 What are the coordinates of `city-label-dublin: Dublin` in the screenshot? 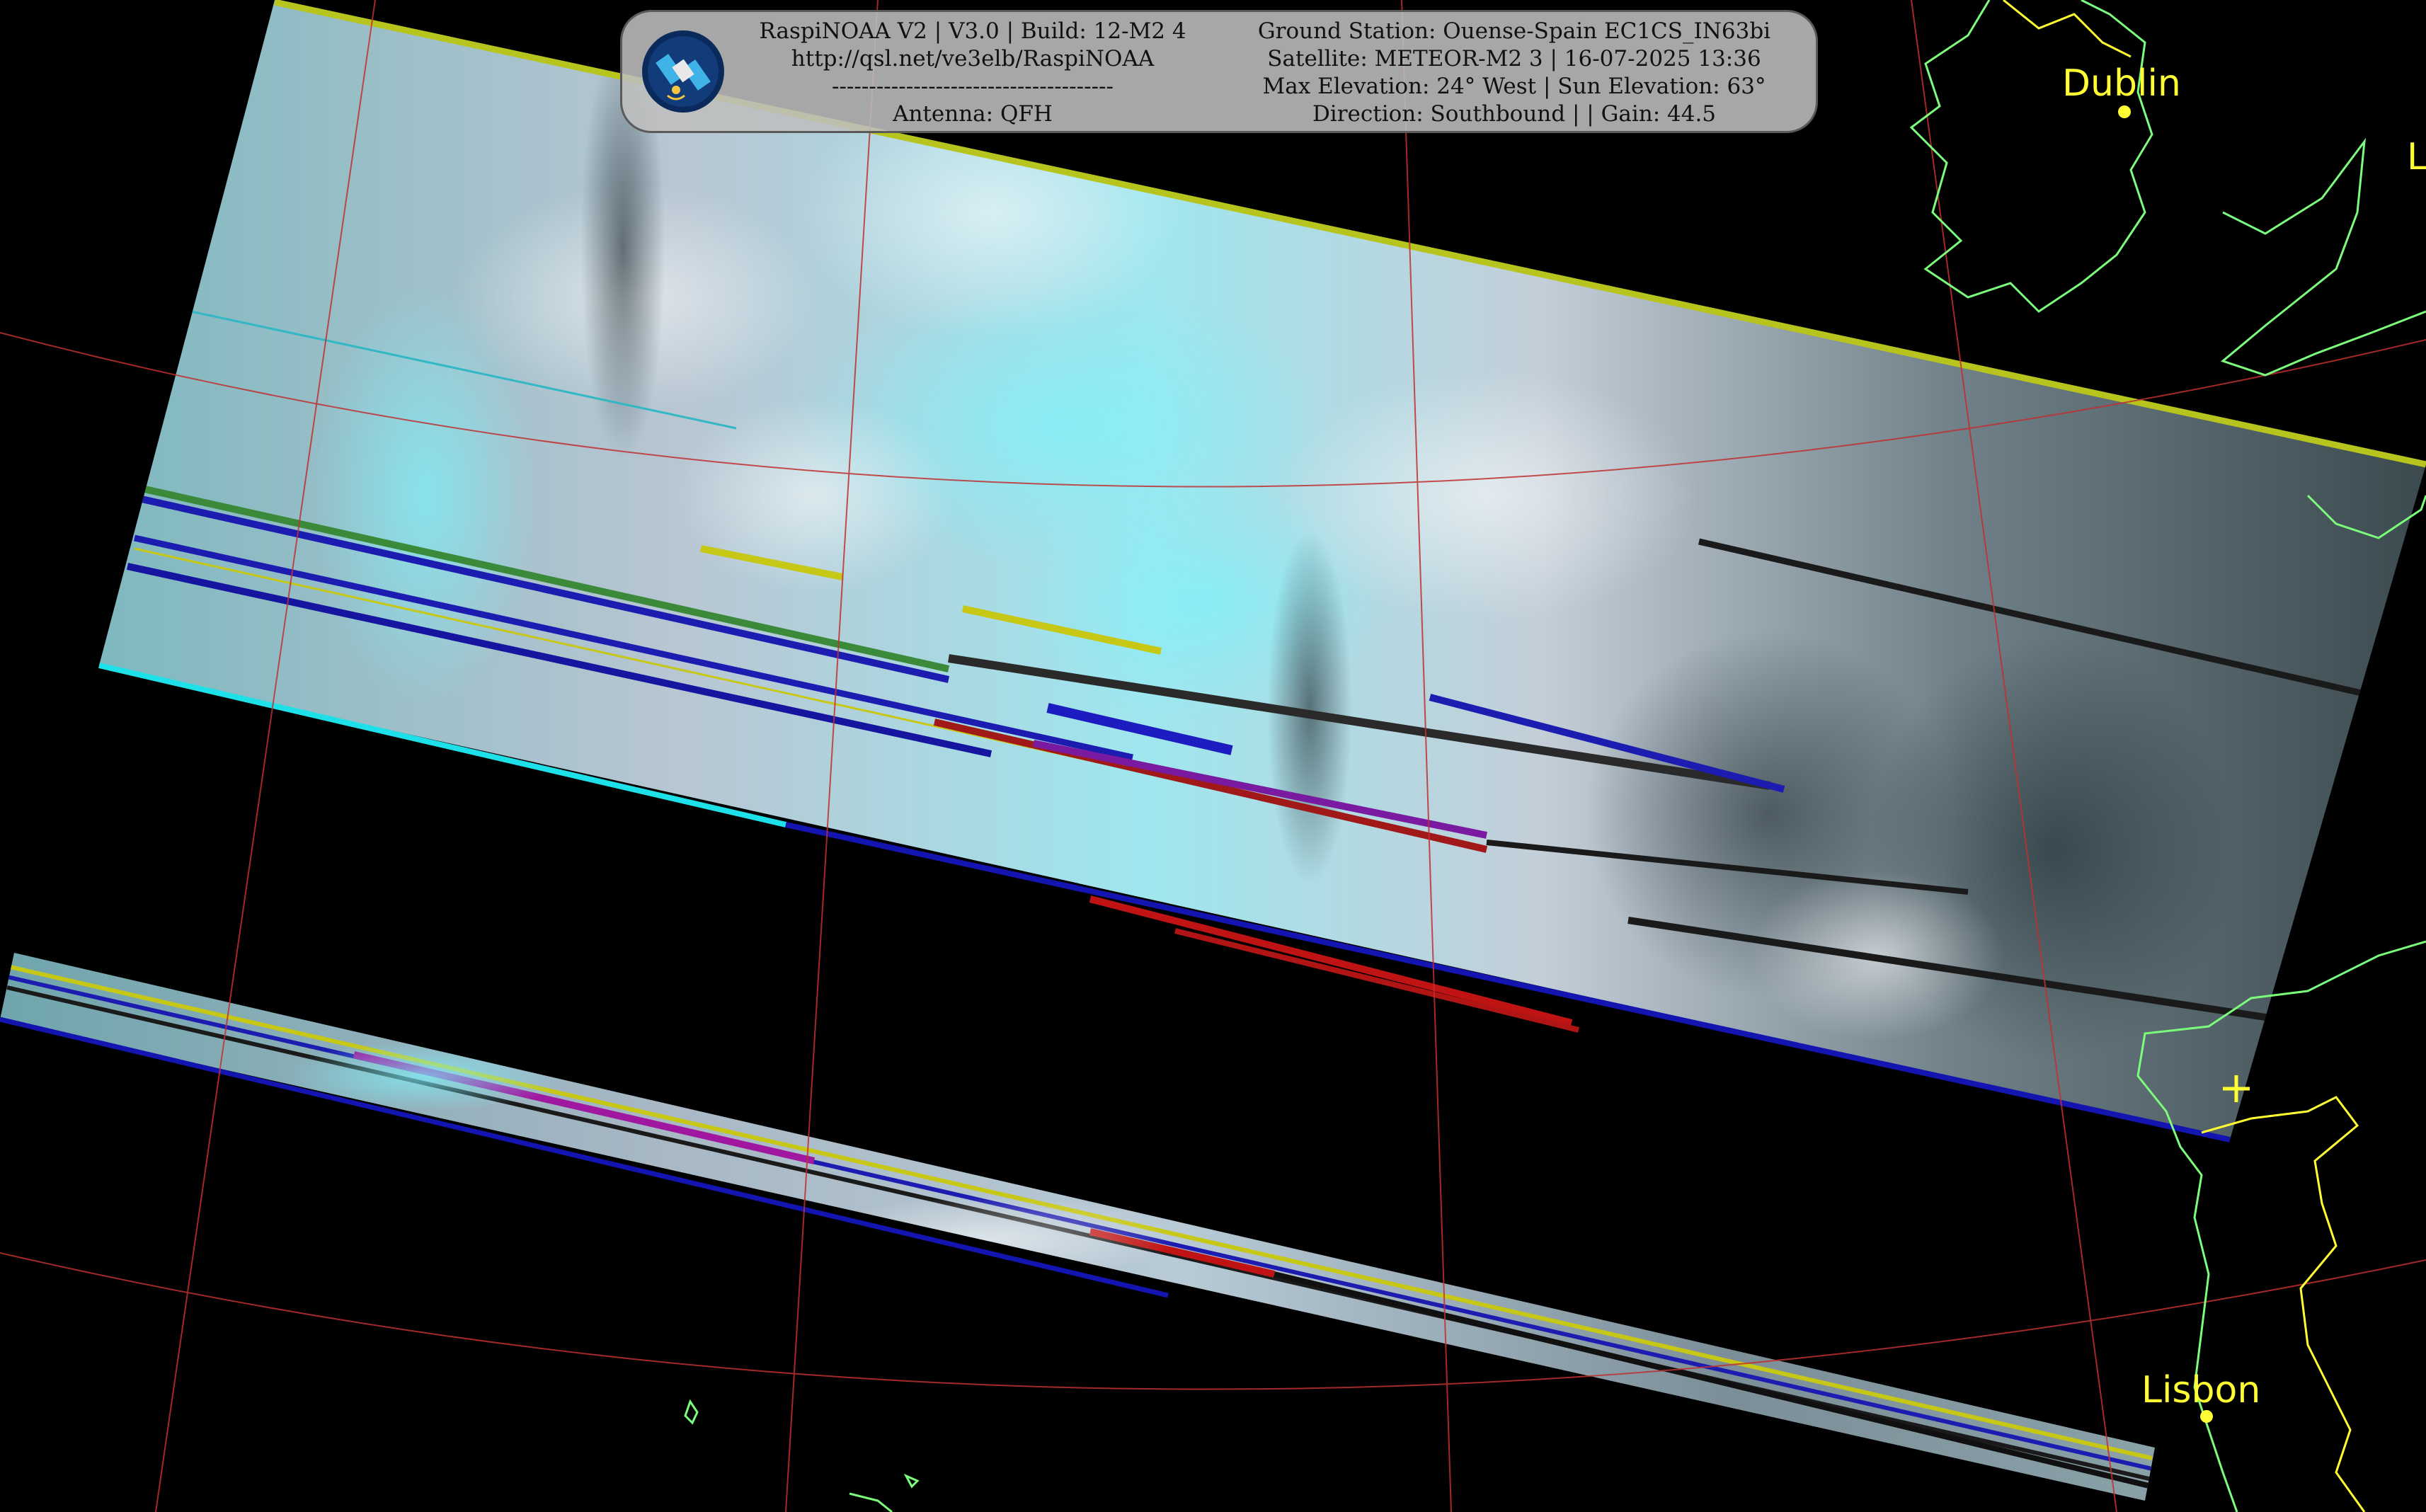 It's located at (2121, 83).